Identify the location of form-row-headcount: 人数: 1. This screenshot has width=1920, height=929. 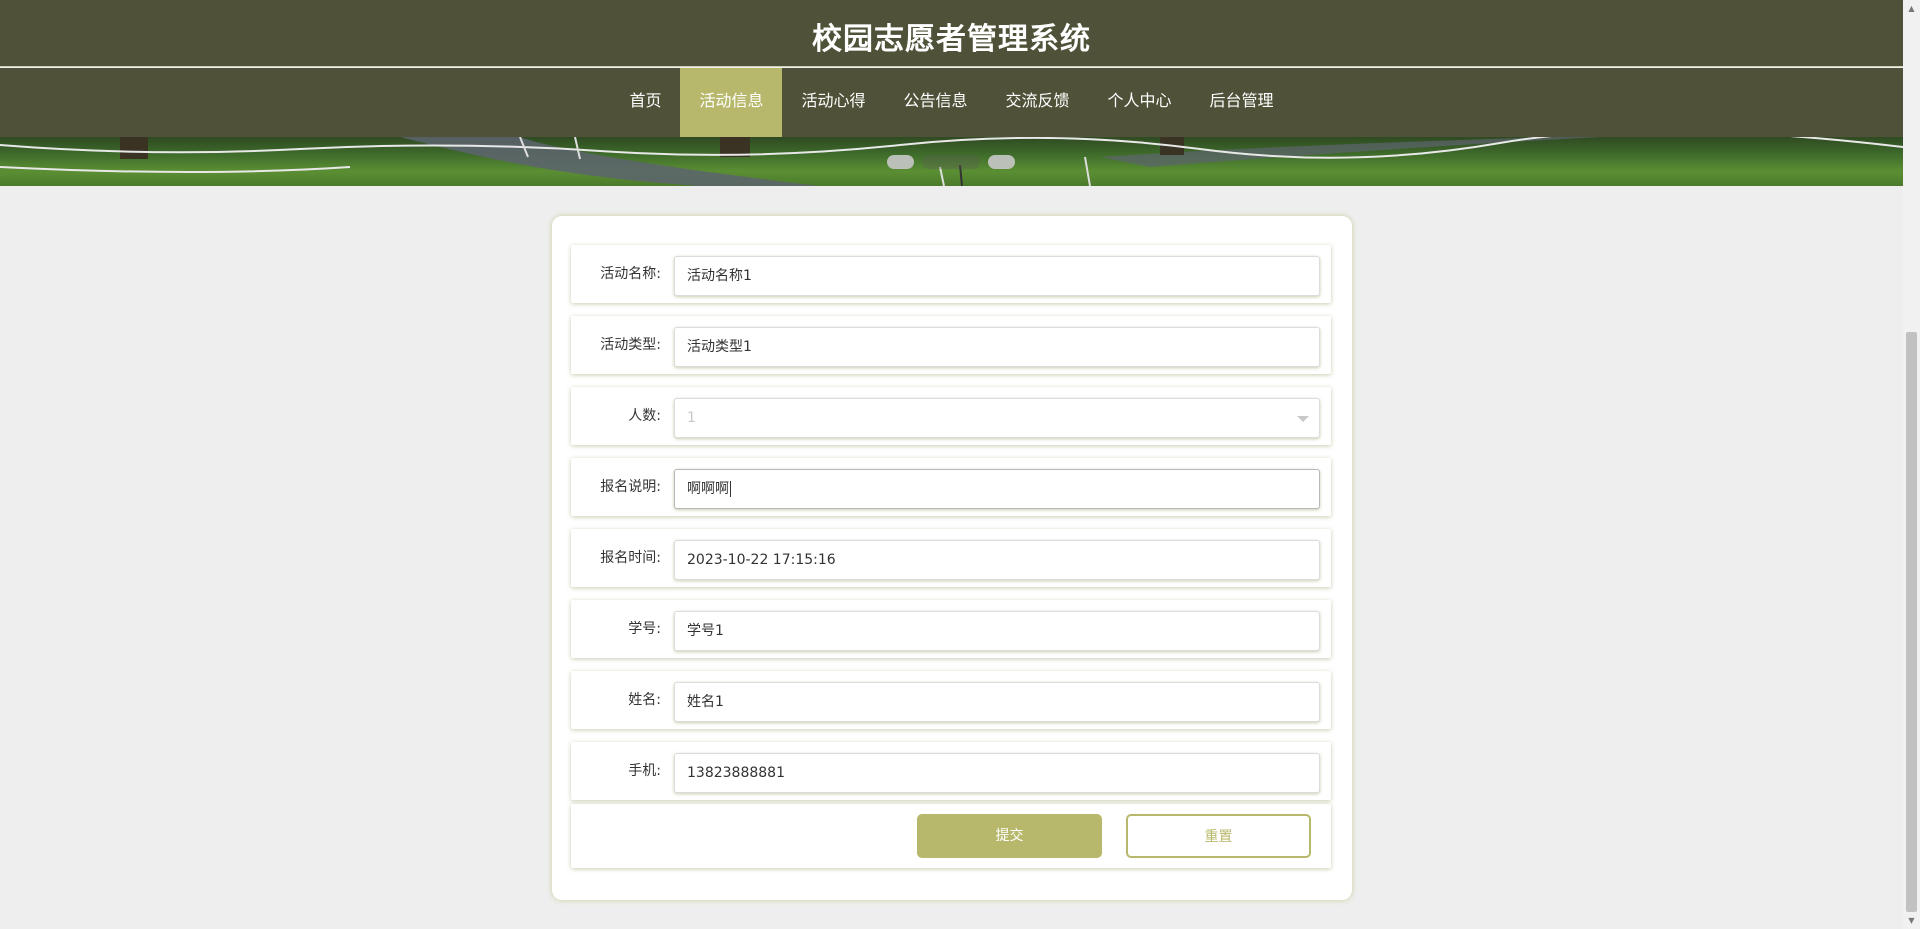
(951, 416).